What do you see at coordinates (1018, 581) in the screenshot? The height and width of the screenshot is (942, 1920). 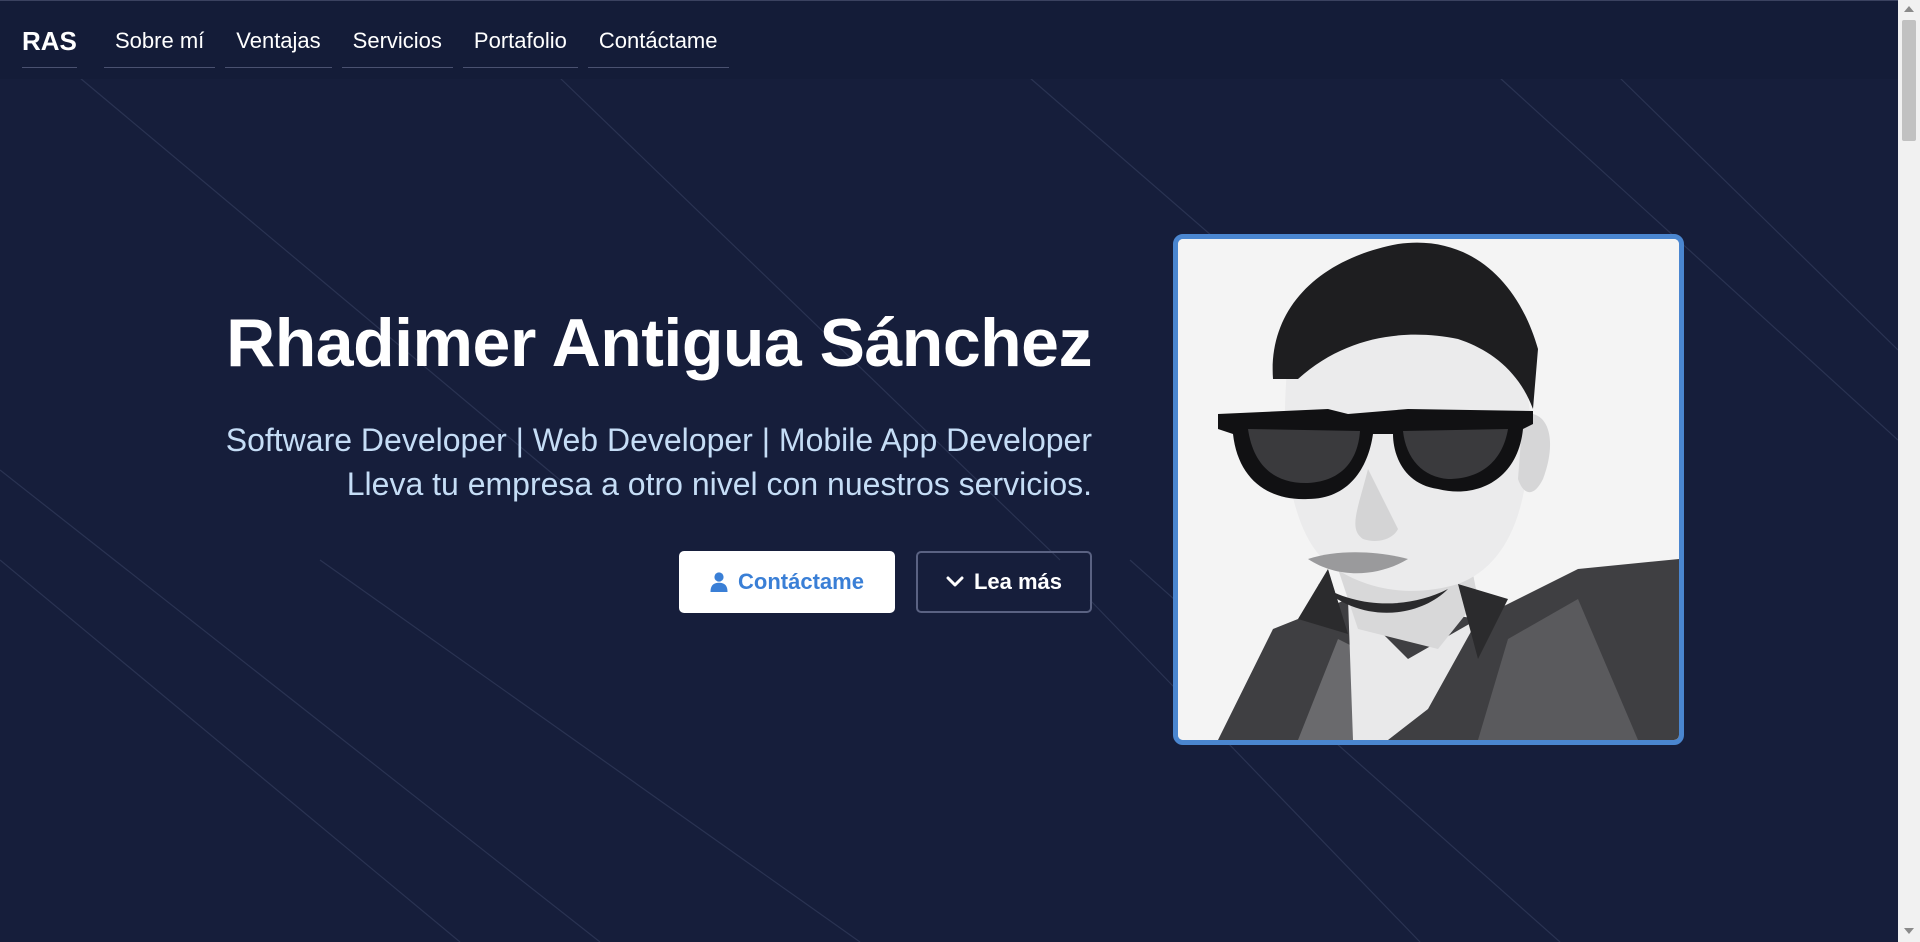 I see `read-more-button-label: Lea más` at bounding box center [1018, 581].